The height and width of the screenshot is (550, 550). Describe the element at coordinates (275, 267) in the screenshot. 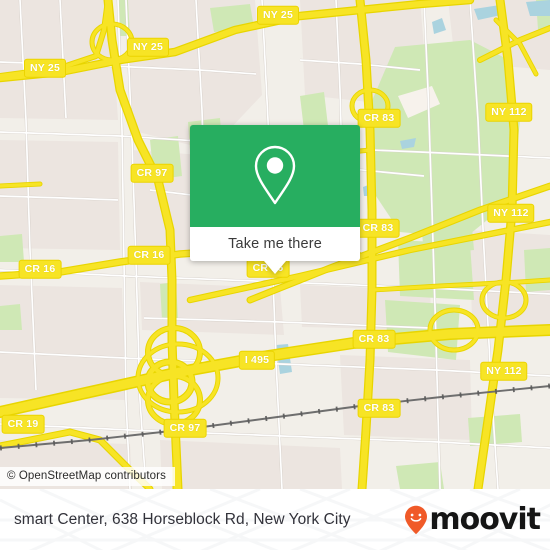

I see `popup-tail-pointer` at that location.